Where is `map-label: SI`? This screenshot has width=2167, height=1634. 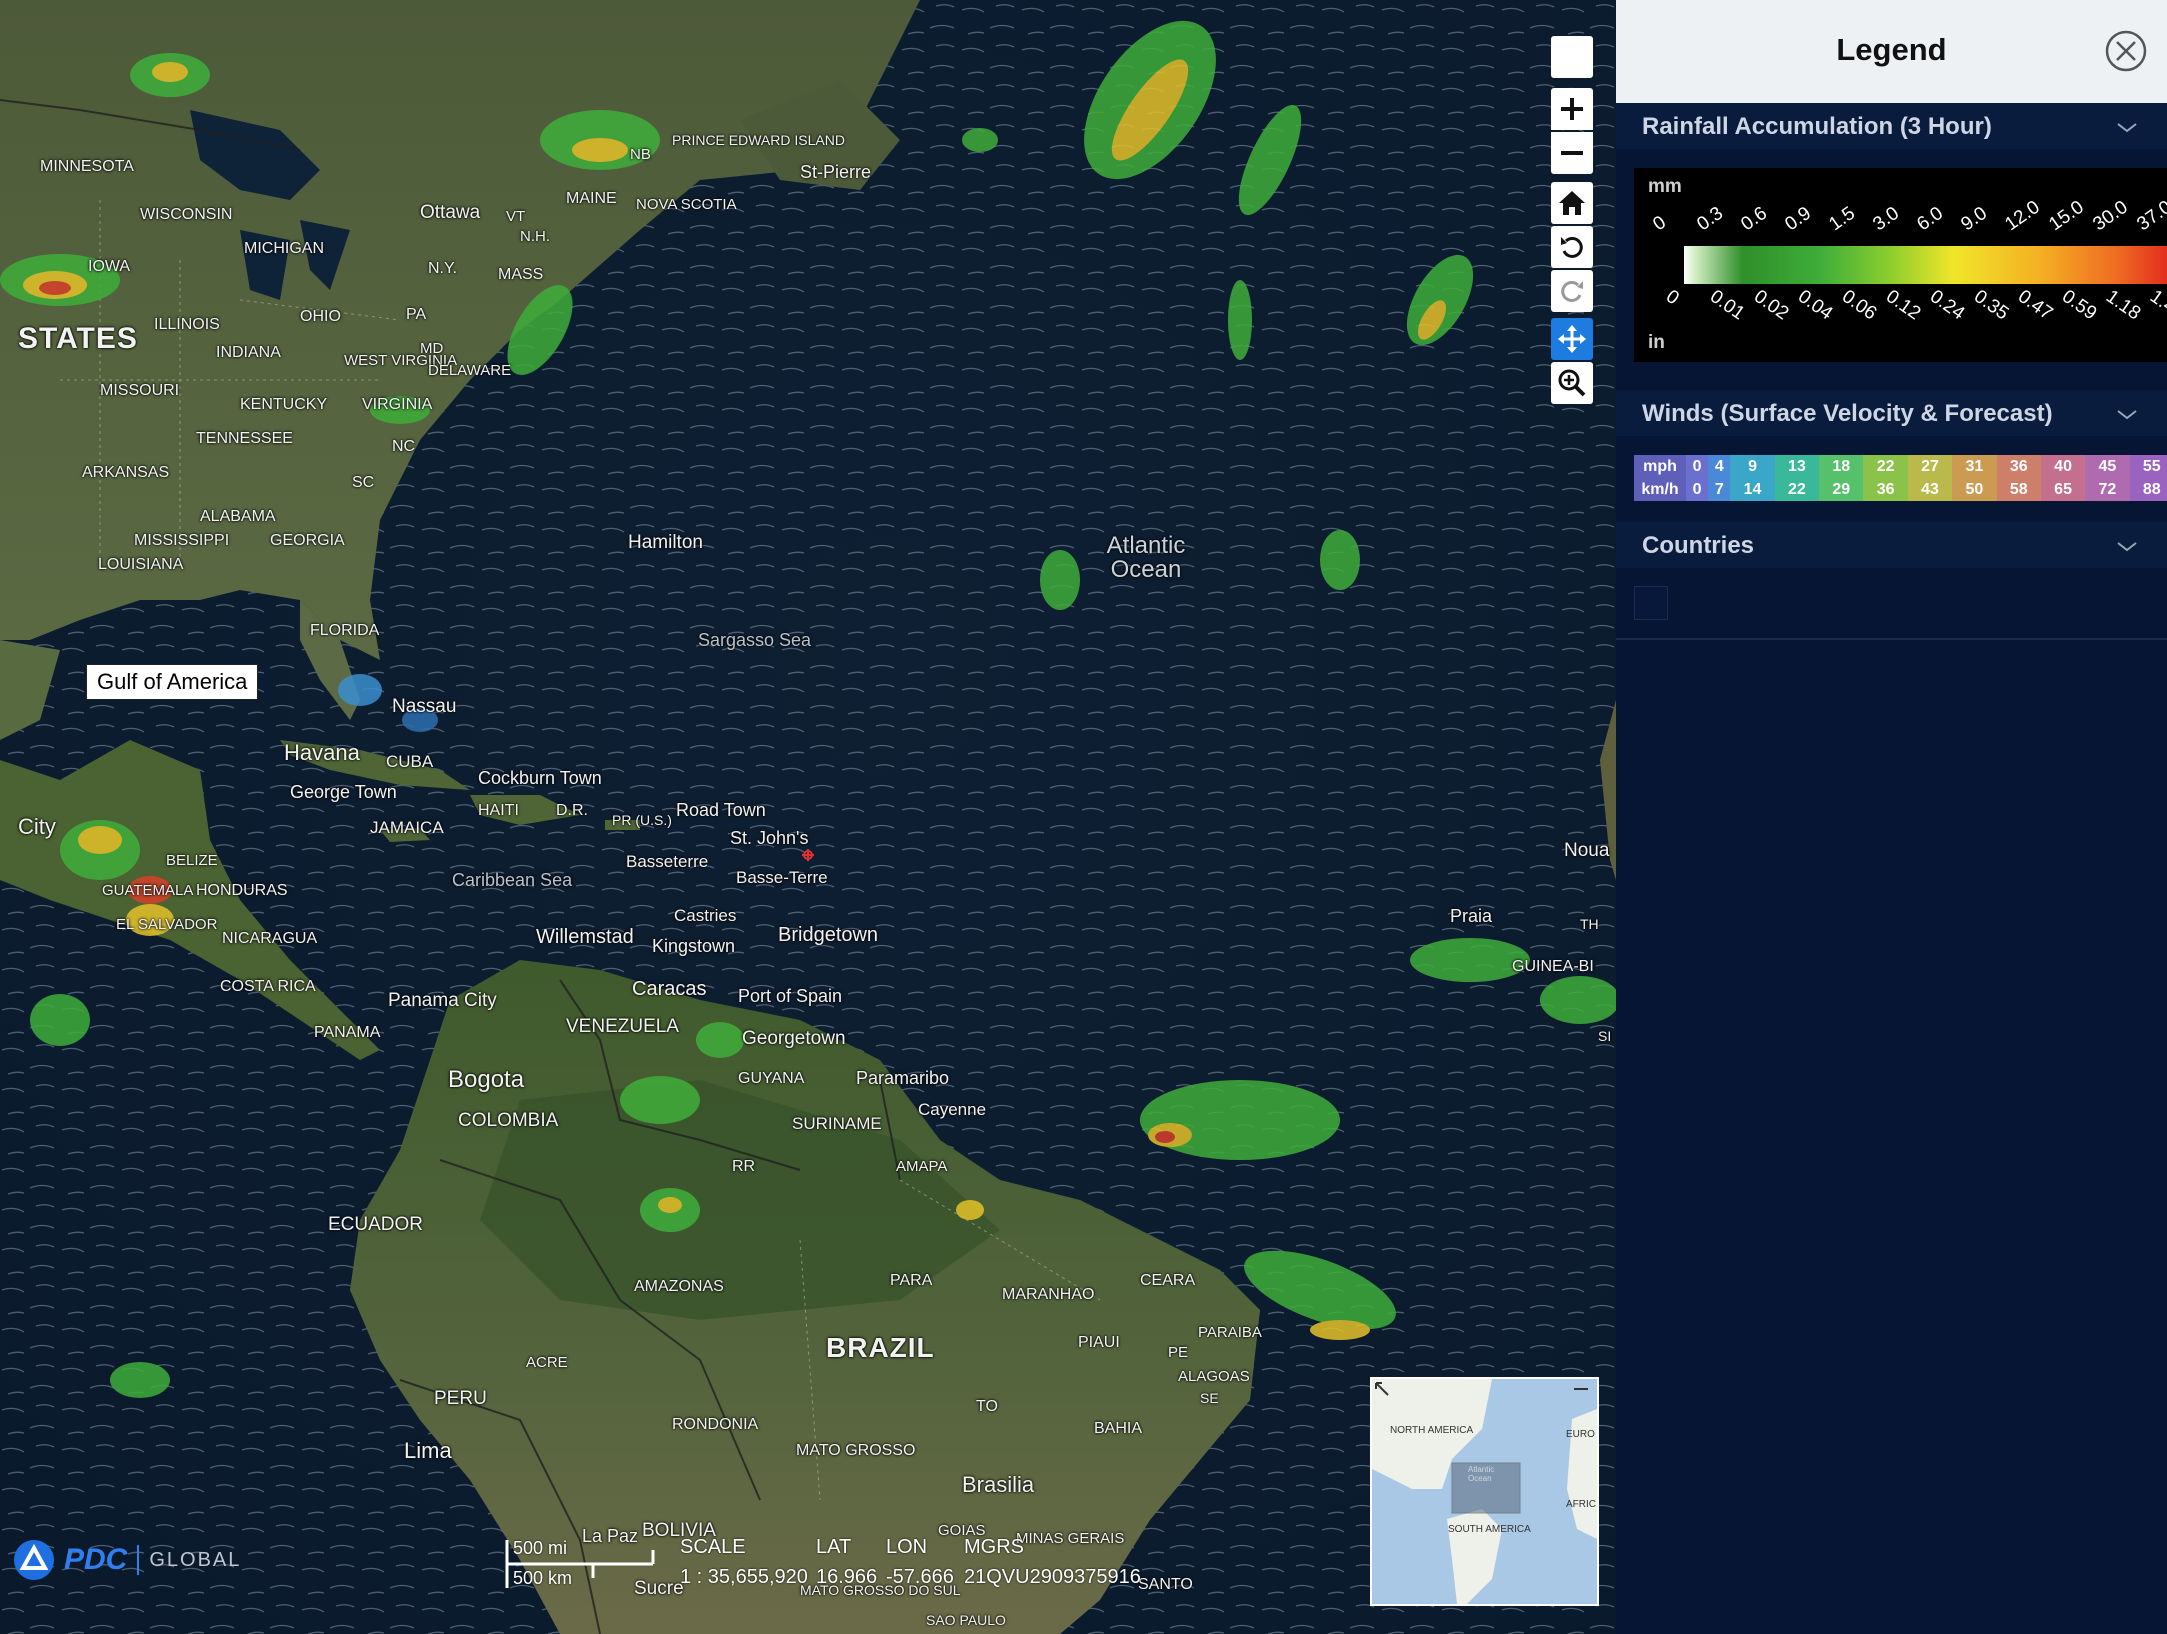
map-label: SI is located at coordinates (1605, 1036).